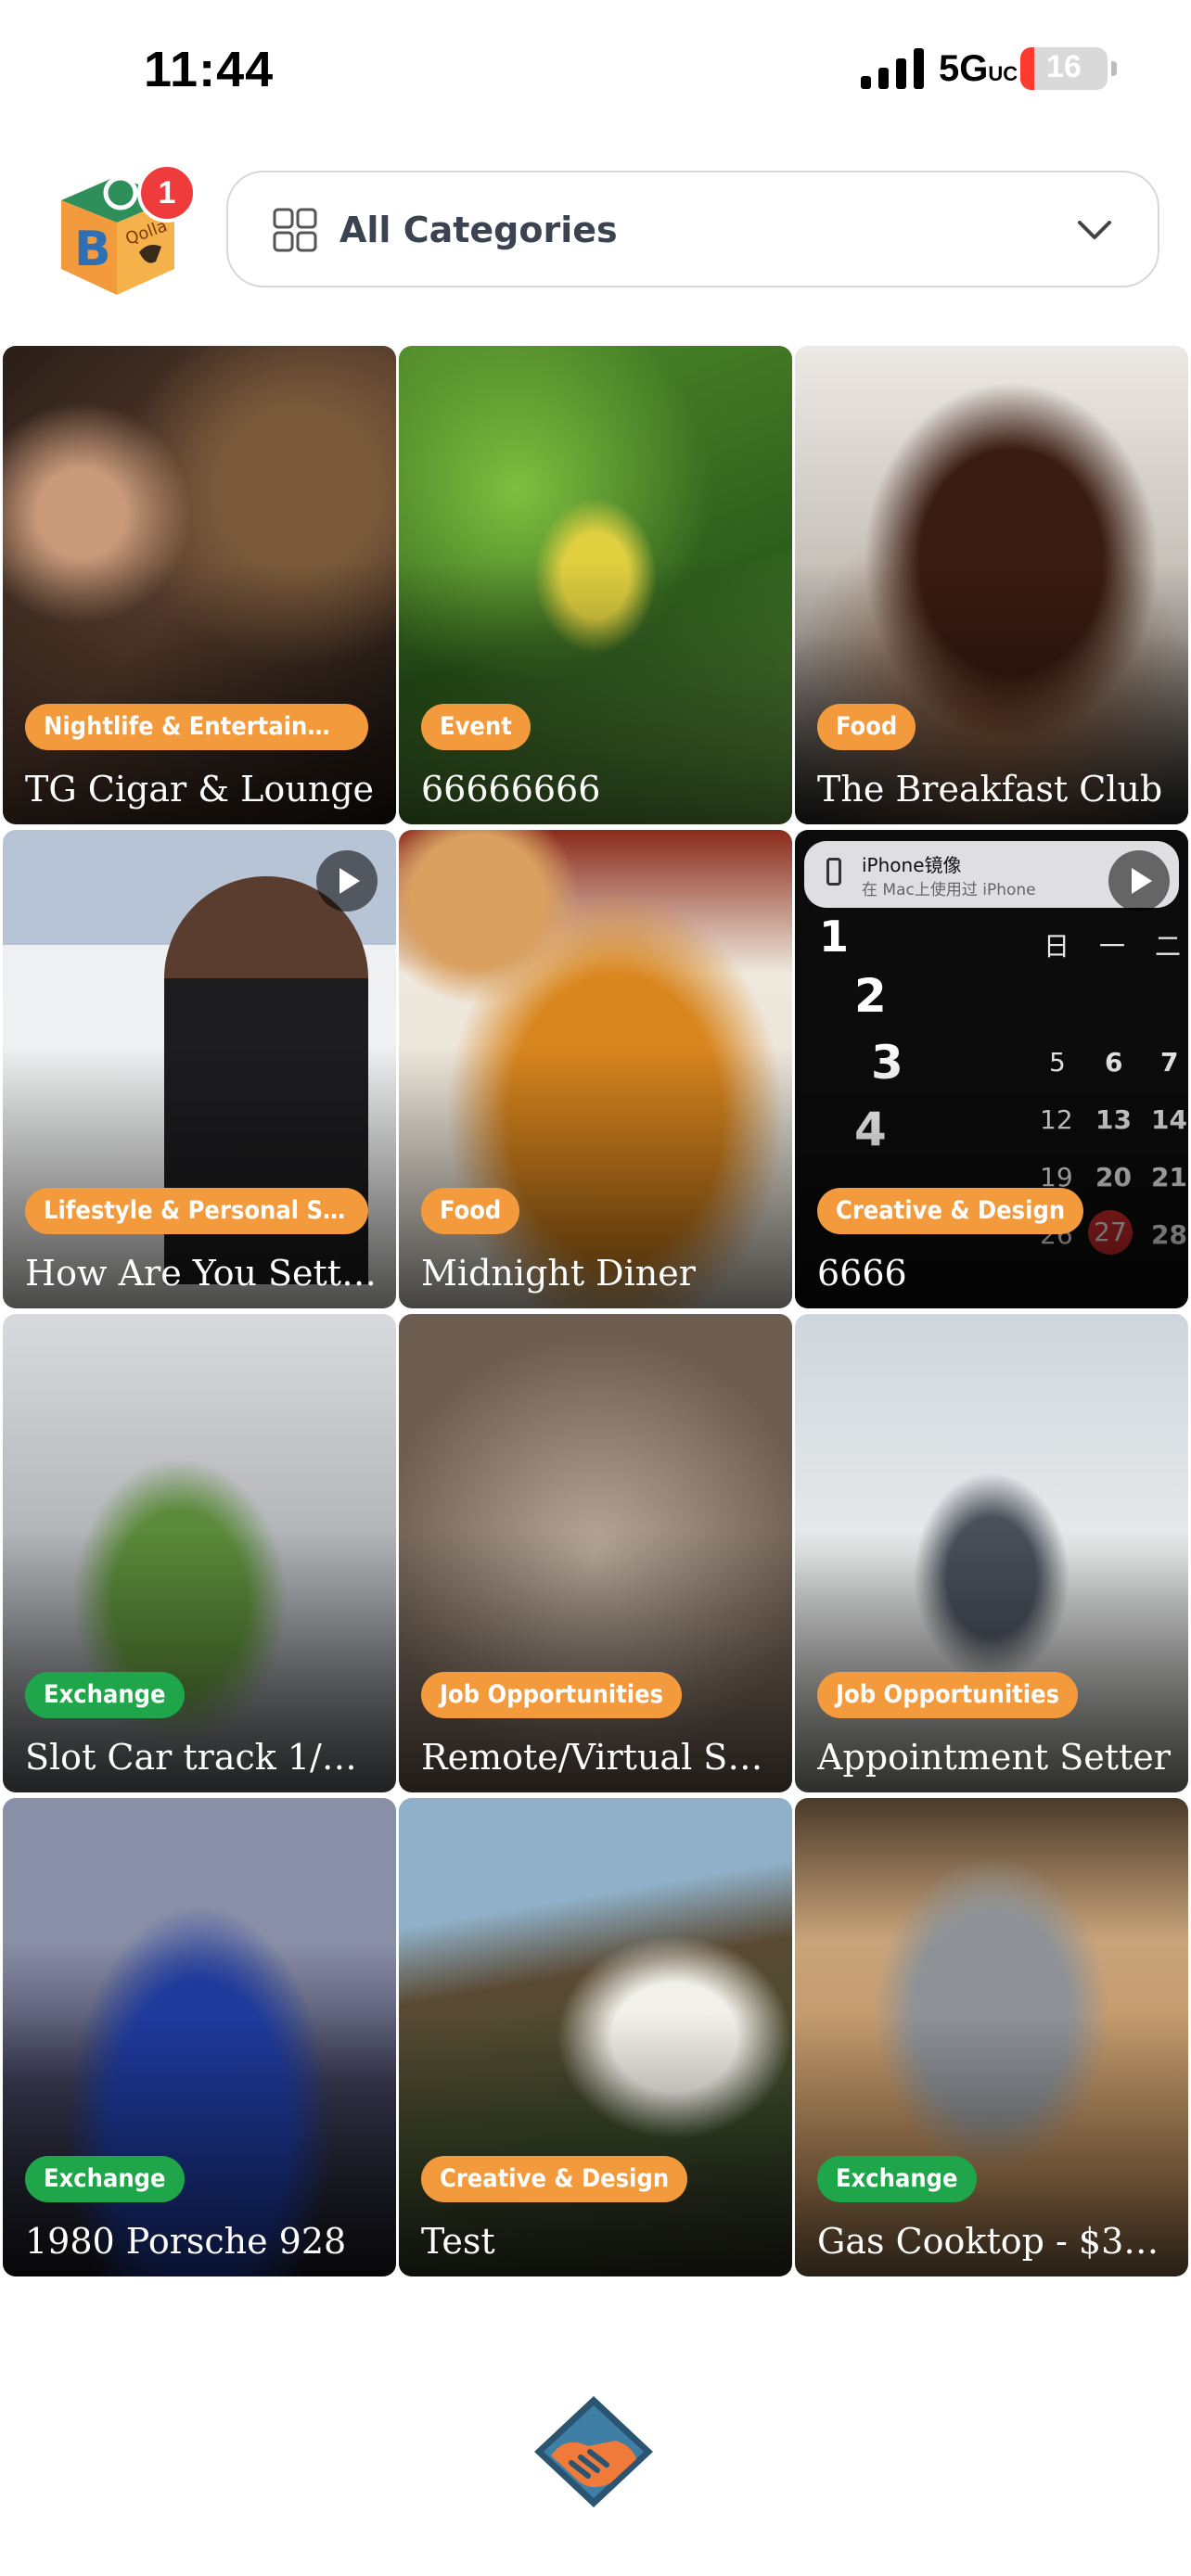 This screenshot has width=1191, height=2576. Describe the element at coordinates (992, 585) in the screenshot. I see `listing-card: Food The Breakfast Club` at that location.